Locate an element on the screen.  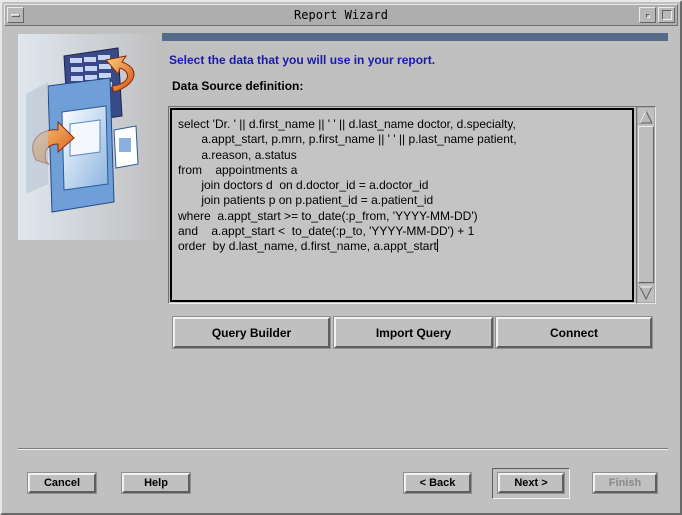
report-wizard-illustration is located at coordinates (88, 137).